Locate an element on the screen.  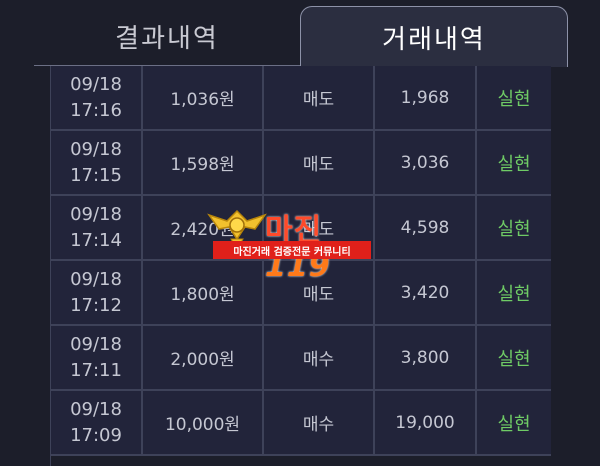
time-cell: 09/18 17:11 is located at coordinates (97, 357).